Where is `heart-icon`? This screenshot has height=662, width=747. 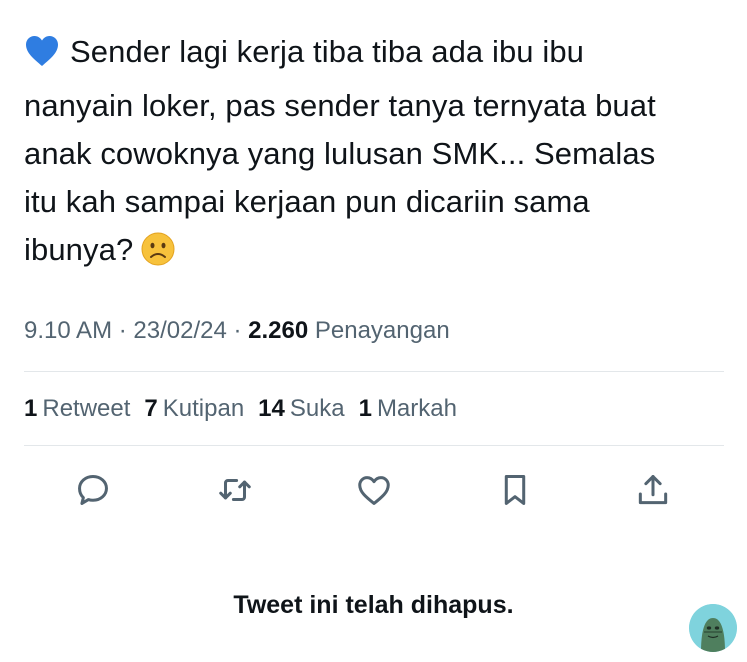
heart-icon is located at coordinates (374, 490).